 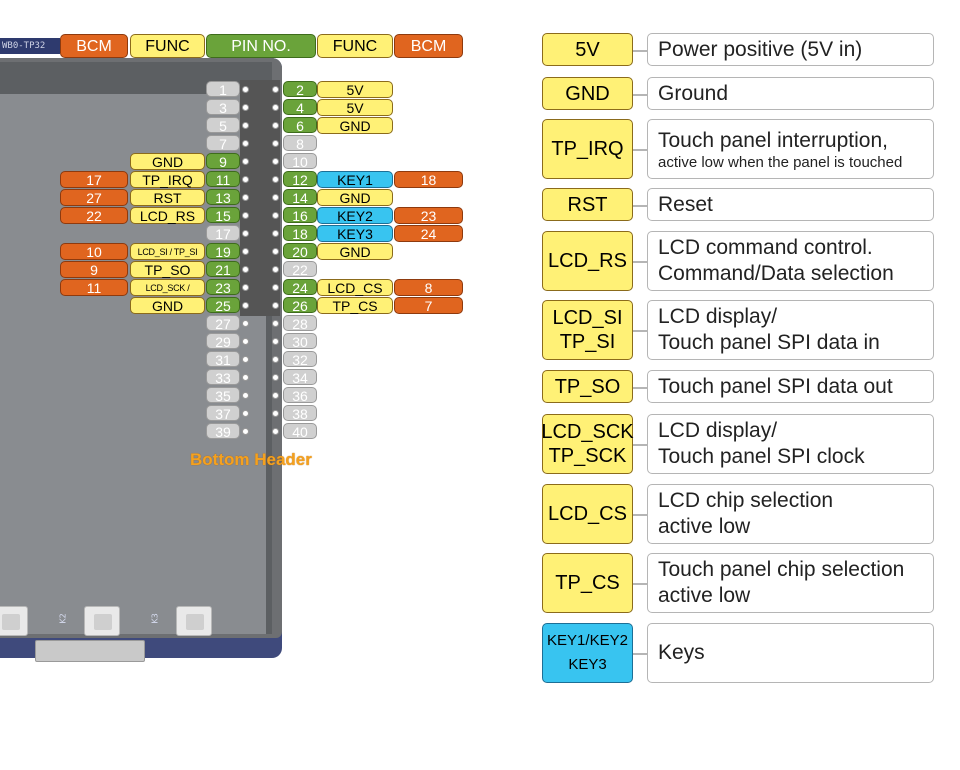 What do you see at coordinates (300, 269) in the screenshot?
I see `pin-22: 22` at bounding box center [300, 269].